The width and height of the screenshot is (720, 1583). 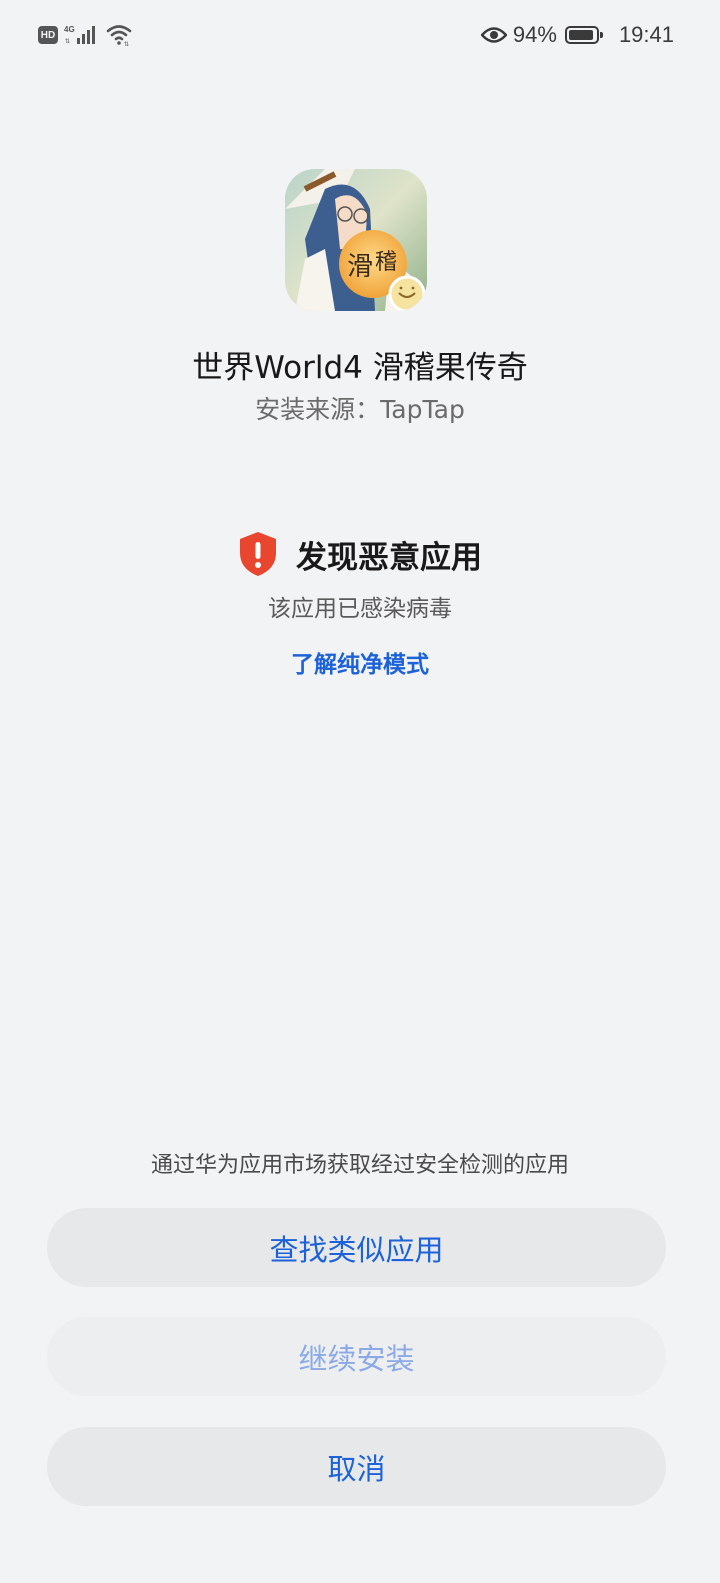 I want to click on warning-description: 该应用已感染病毒, so click(x=360, y=609).